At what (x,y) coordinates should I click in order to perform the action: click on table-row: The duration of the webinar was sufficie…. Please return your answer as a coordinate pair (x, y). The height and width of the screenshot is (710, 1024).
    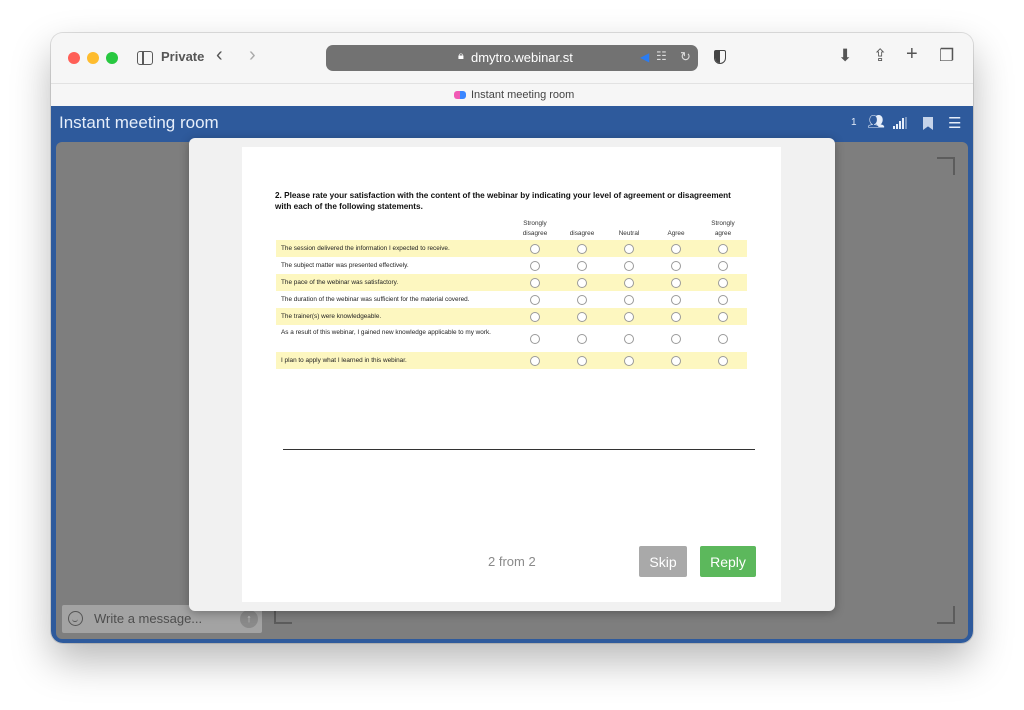
    Looking at the image, I should click on (511, 299).